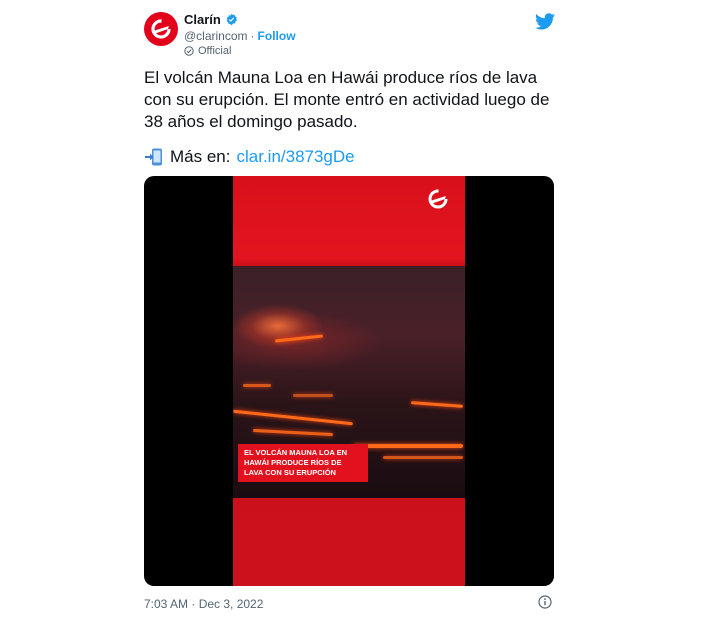 Image resolution: width=701 pixels, height=620 pixels. Describe the element at coordinates (203, 604) in the screenshot. I see `tweet-timestamp: 7:03 AM · Dec 3, 2022` at that location.